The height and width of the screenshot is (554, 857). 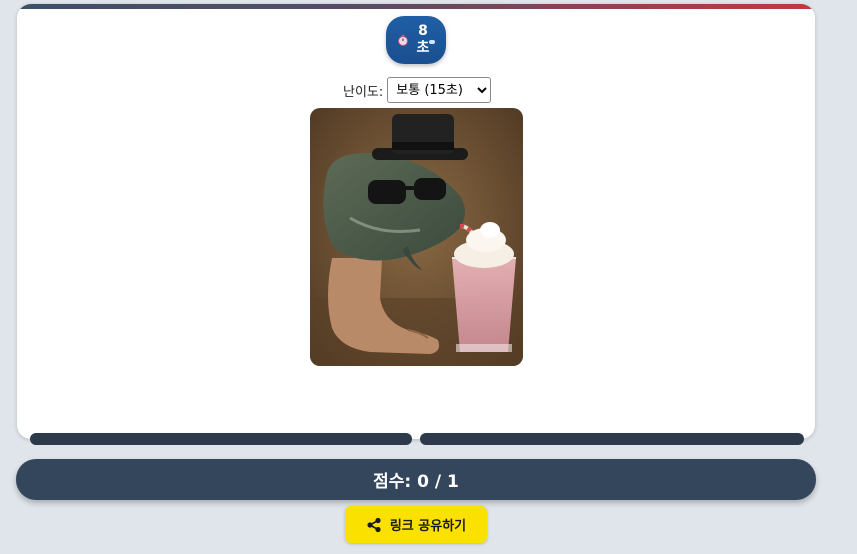 What do you see at coordinates (416, 6) in the screenshot?
I see `card-top-accent` at bounding box center [416, 6].